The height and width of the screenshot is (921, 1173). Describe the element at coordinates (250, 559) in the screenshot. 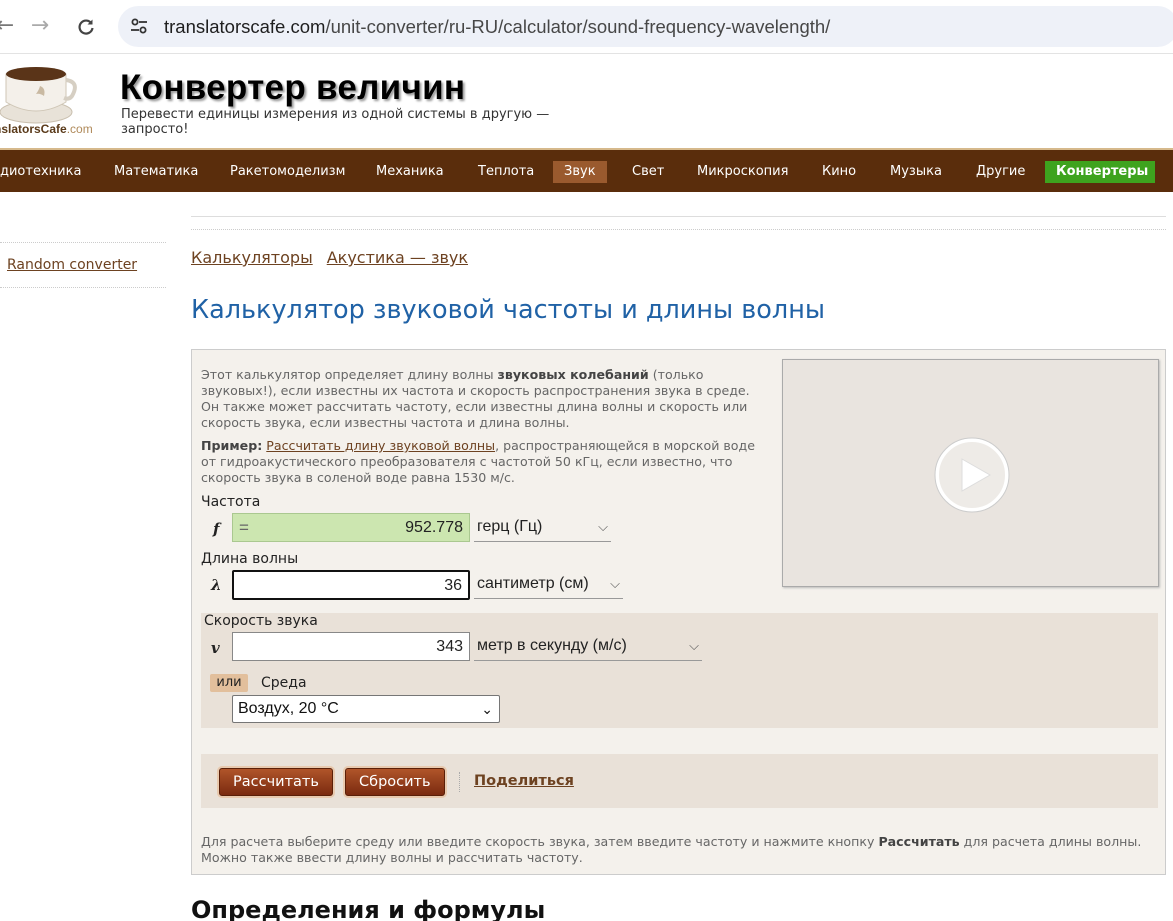

I see `wavelength-label: Длина волны` at that location.